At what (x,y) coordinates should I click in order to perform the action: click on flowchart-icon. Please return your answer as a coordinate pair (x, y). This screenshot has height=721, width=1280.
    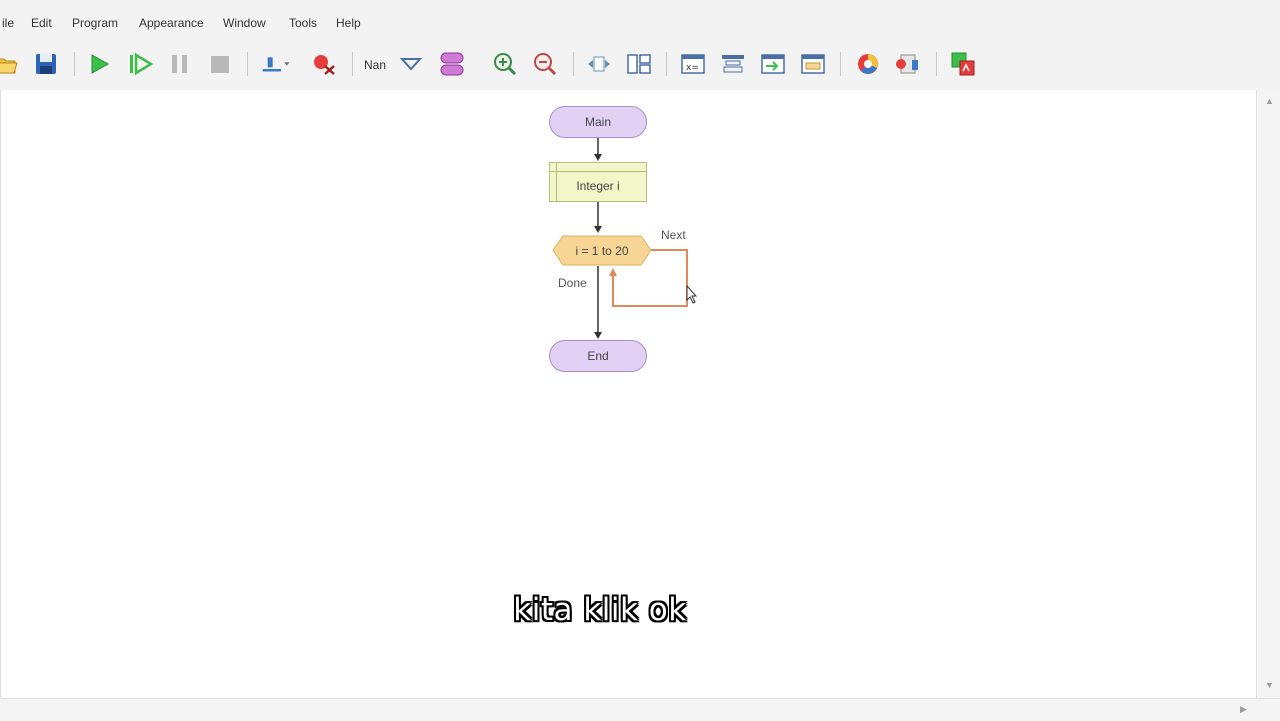
    Looking at the image, I should click on (733, 64).